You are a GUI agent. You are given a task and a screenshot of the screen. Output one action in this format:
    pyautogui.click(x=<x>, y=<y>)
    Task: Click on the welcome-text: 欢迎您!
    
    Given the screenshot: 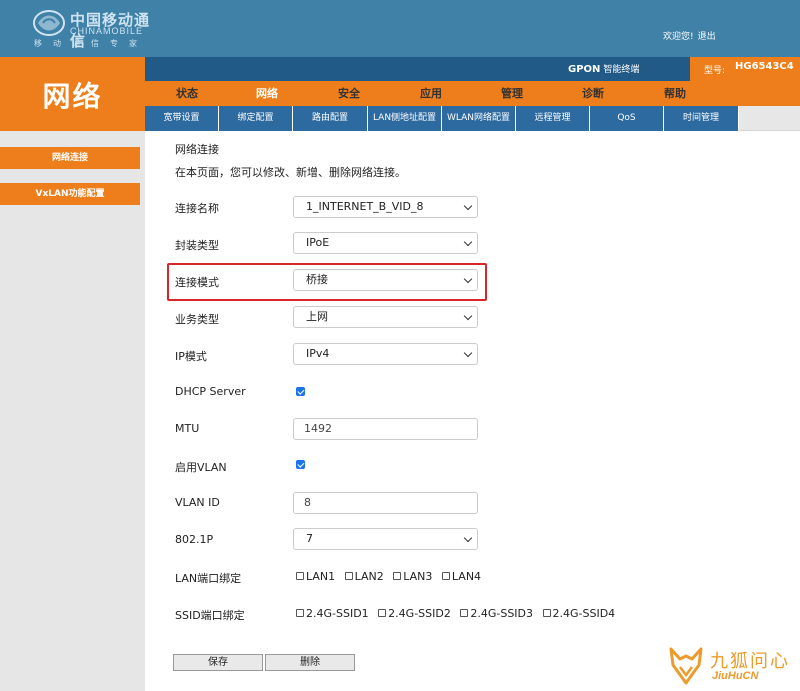 What is the action you would take?
    pyautogui.click(x=678, y=37)
    